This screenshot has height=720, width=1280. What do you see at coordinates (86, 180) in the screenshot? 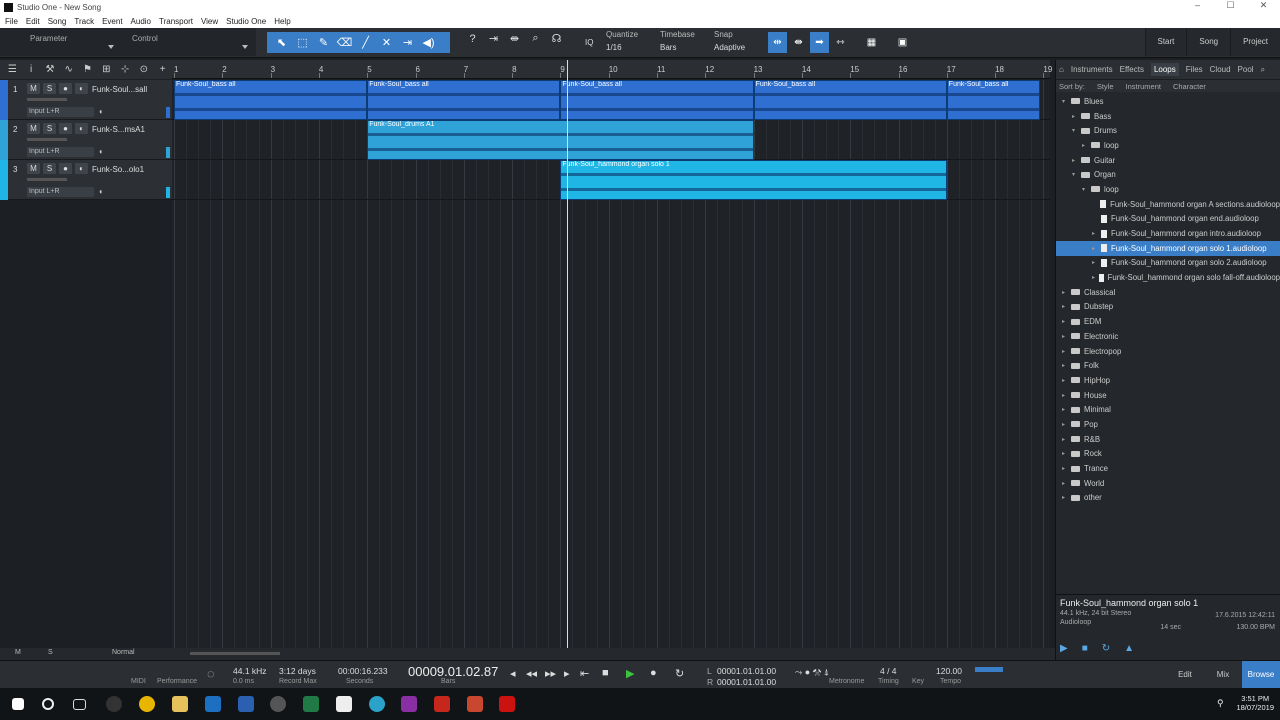
I see `track-header: 3 M S ● ◐ Funk-So...olo1 Input L+R ◐` at bounding box center [86, 180].